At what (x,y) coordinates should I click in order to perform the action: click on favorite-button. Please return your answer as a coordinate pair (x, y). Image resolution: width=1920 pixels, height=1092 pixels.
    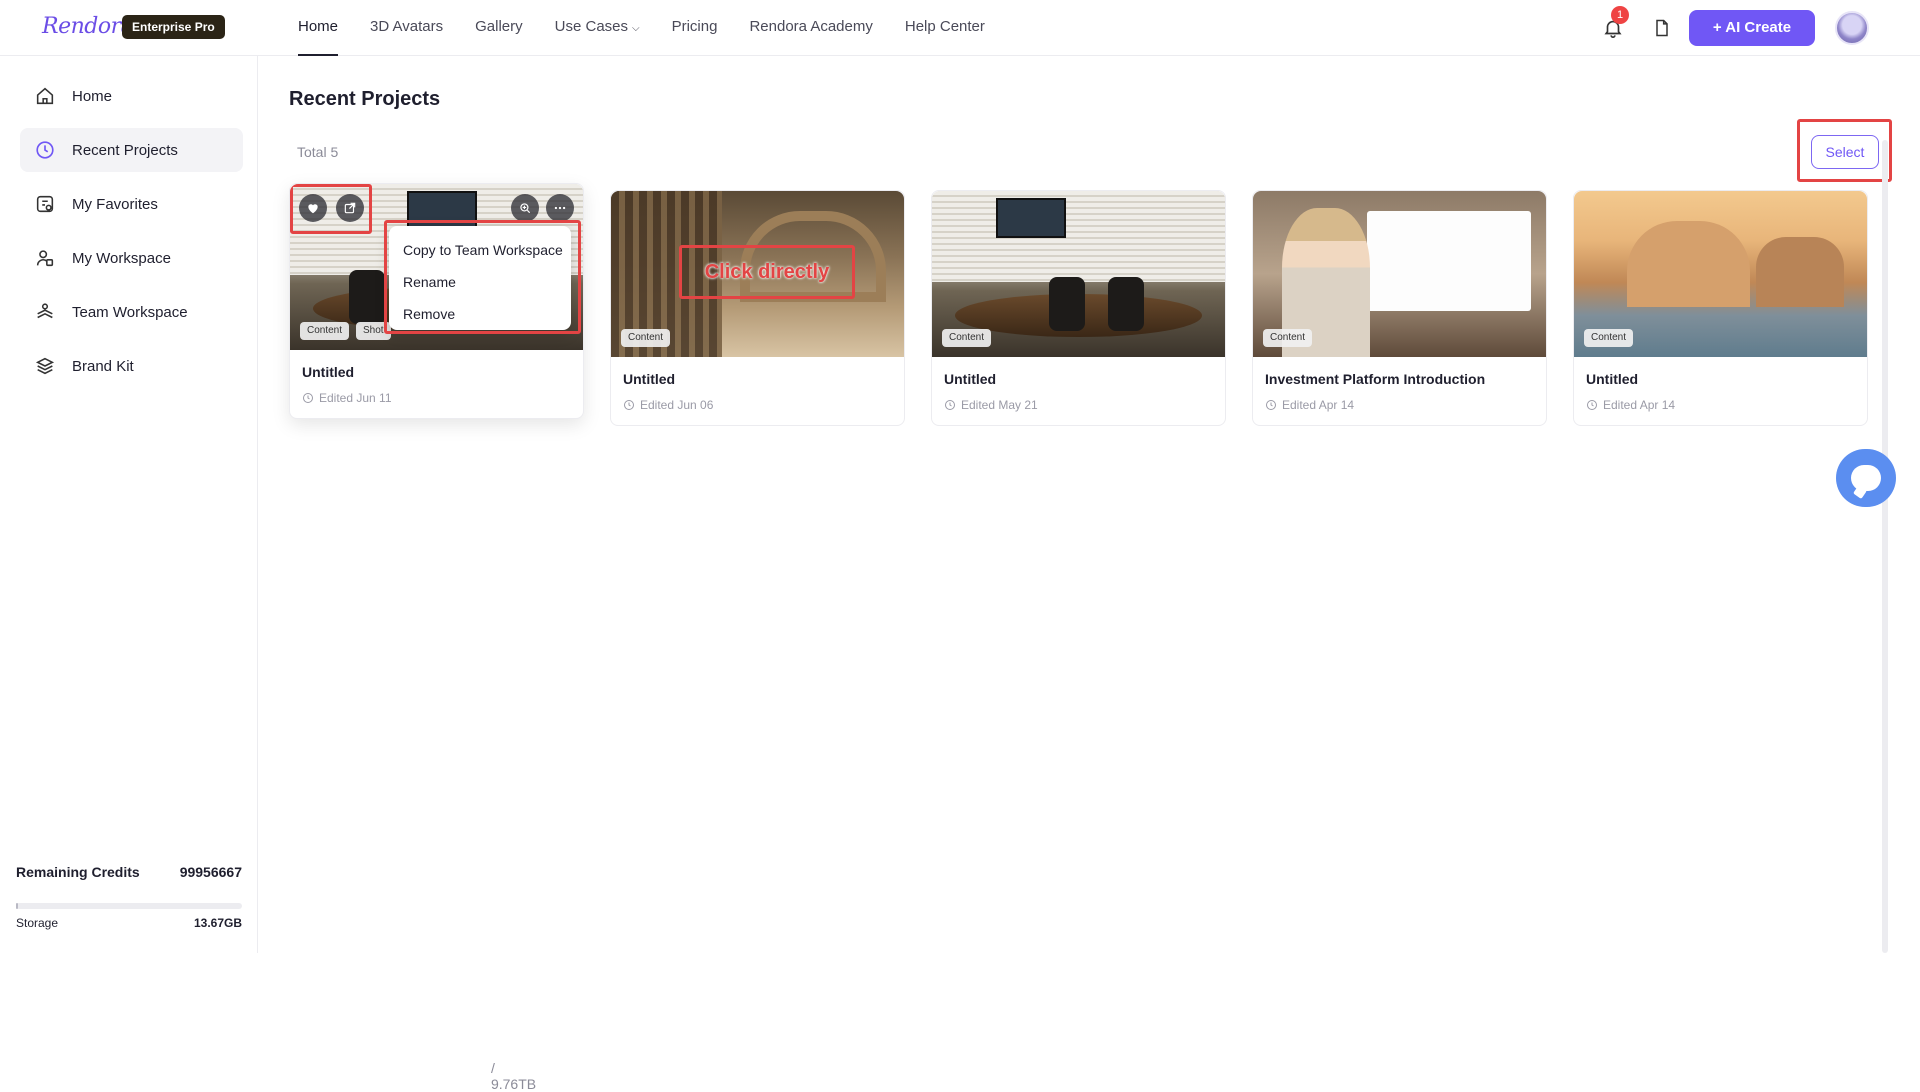
    Looking at the image, I should click on (313, 208).